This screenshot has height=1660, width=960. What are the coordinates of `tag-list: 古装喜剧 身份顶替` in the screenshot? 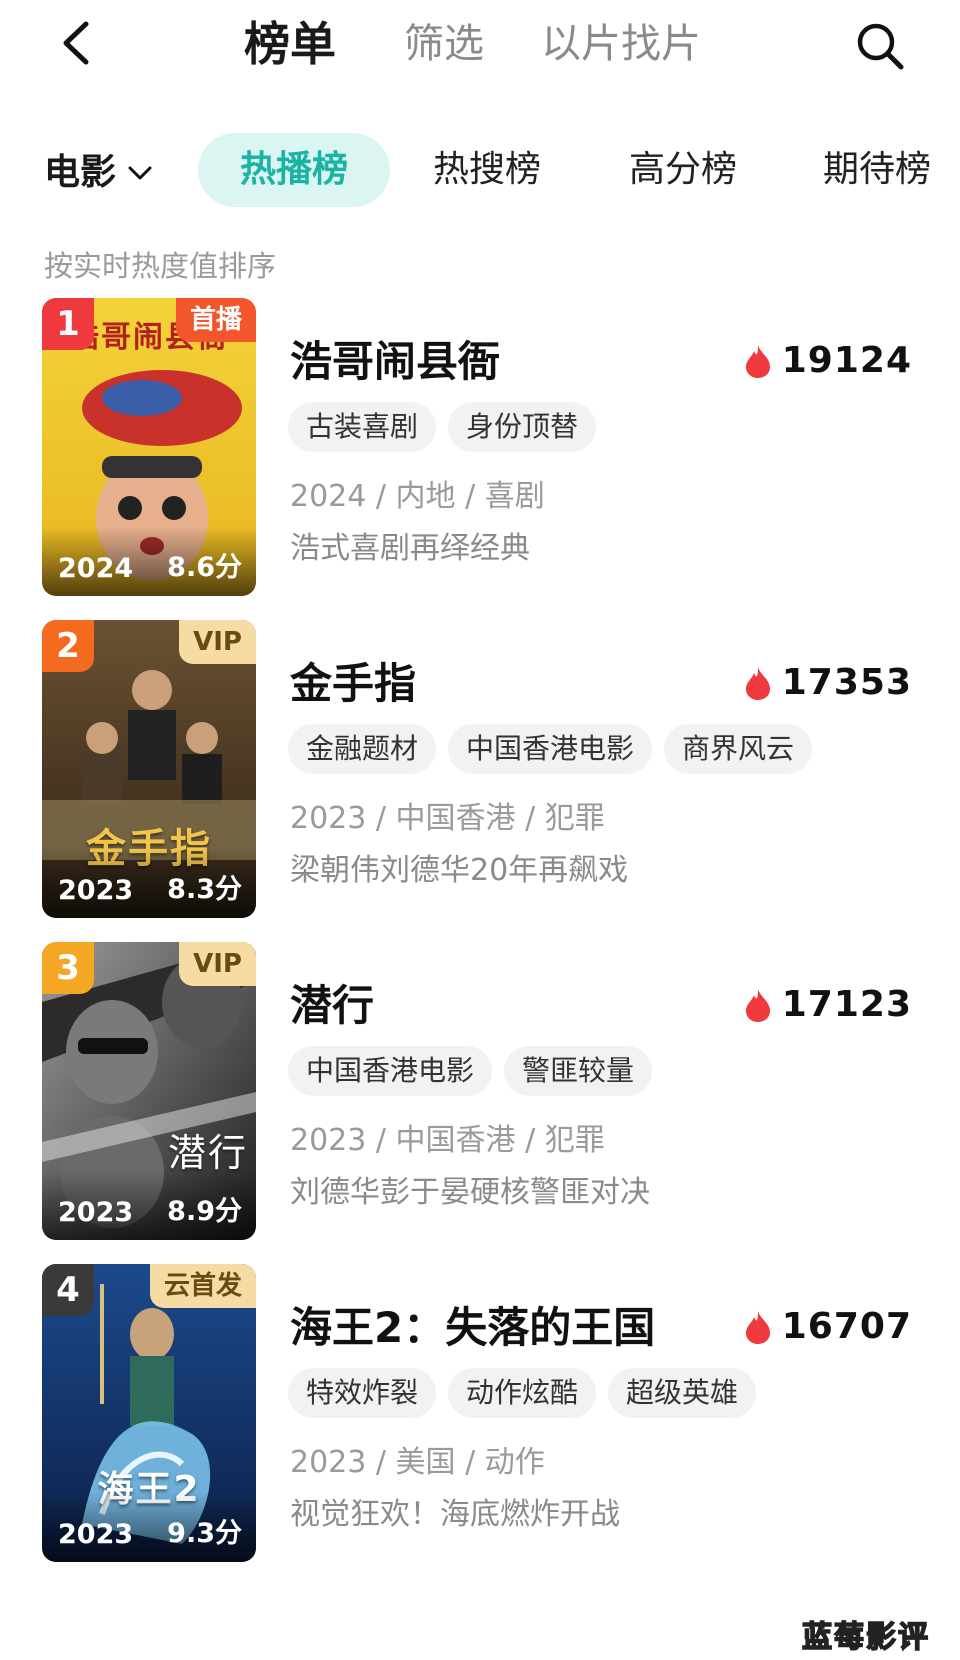 It's located at (442, 427).